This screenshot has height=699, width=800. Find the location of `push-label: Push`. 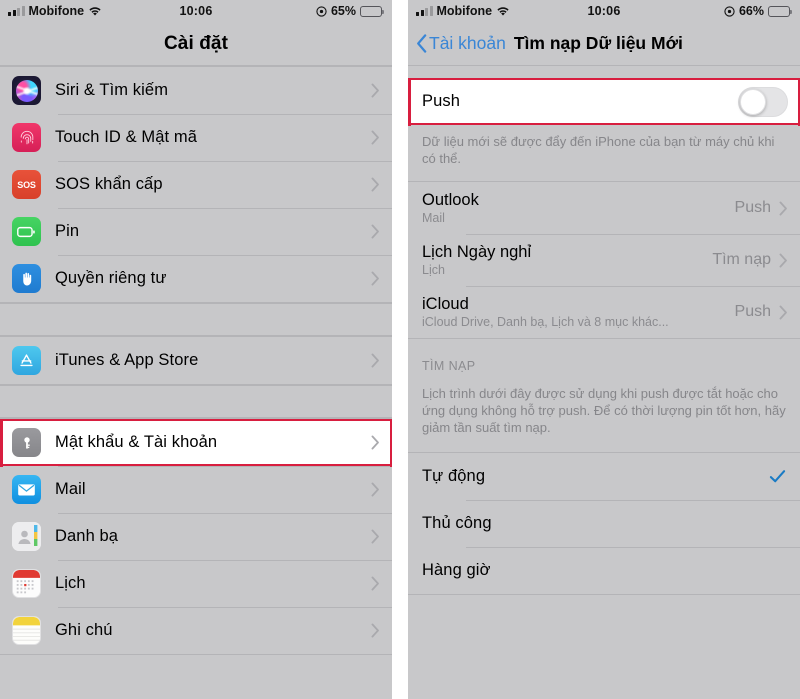

push-label: Push is located at coordinates (441, 101).